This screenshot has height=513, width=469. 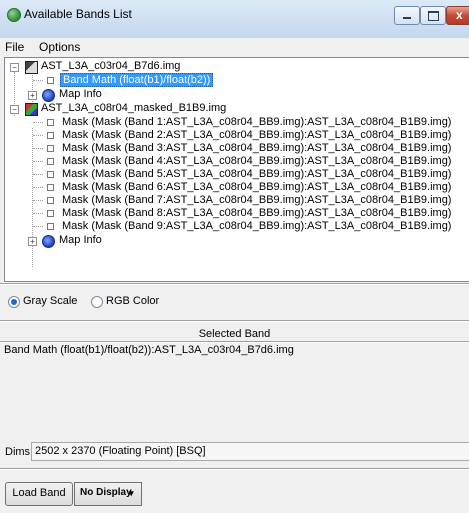 What do you see at coordinates (59, 47) in the screenshot?
I see `menu-options: Options` at bounding box center [59, 47].